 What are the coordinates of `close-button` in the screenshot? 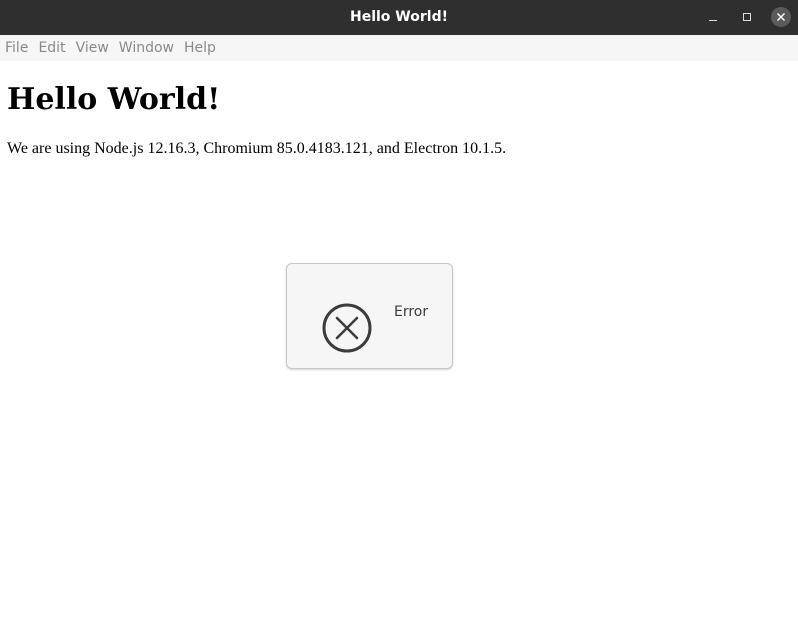 It's located at (781, 17).